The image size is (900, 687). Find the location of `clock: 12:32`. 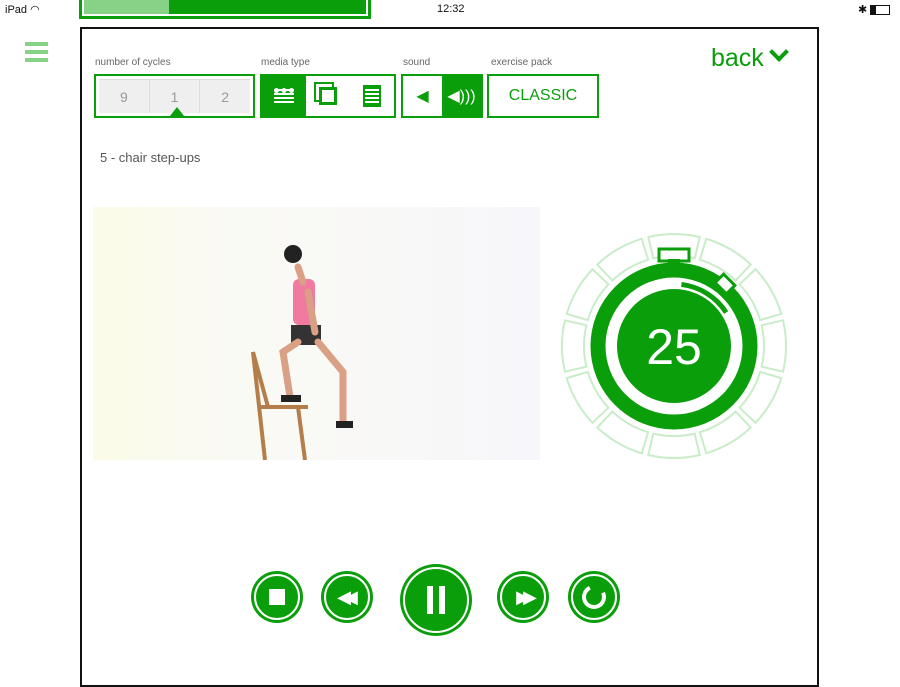

clock: 12:32 is located at coordinates (451, 9).